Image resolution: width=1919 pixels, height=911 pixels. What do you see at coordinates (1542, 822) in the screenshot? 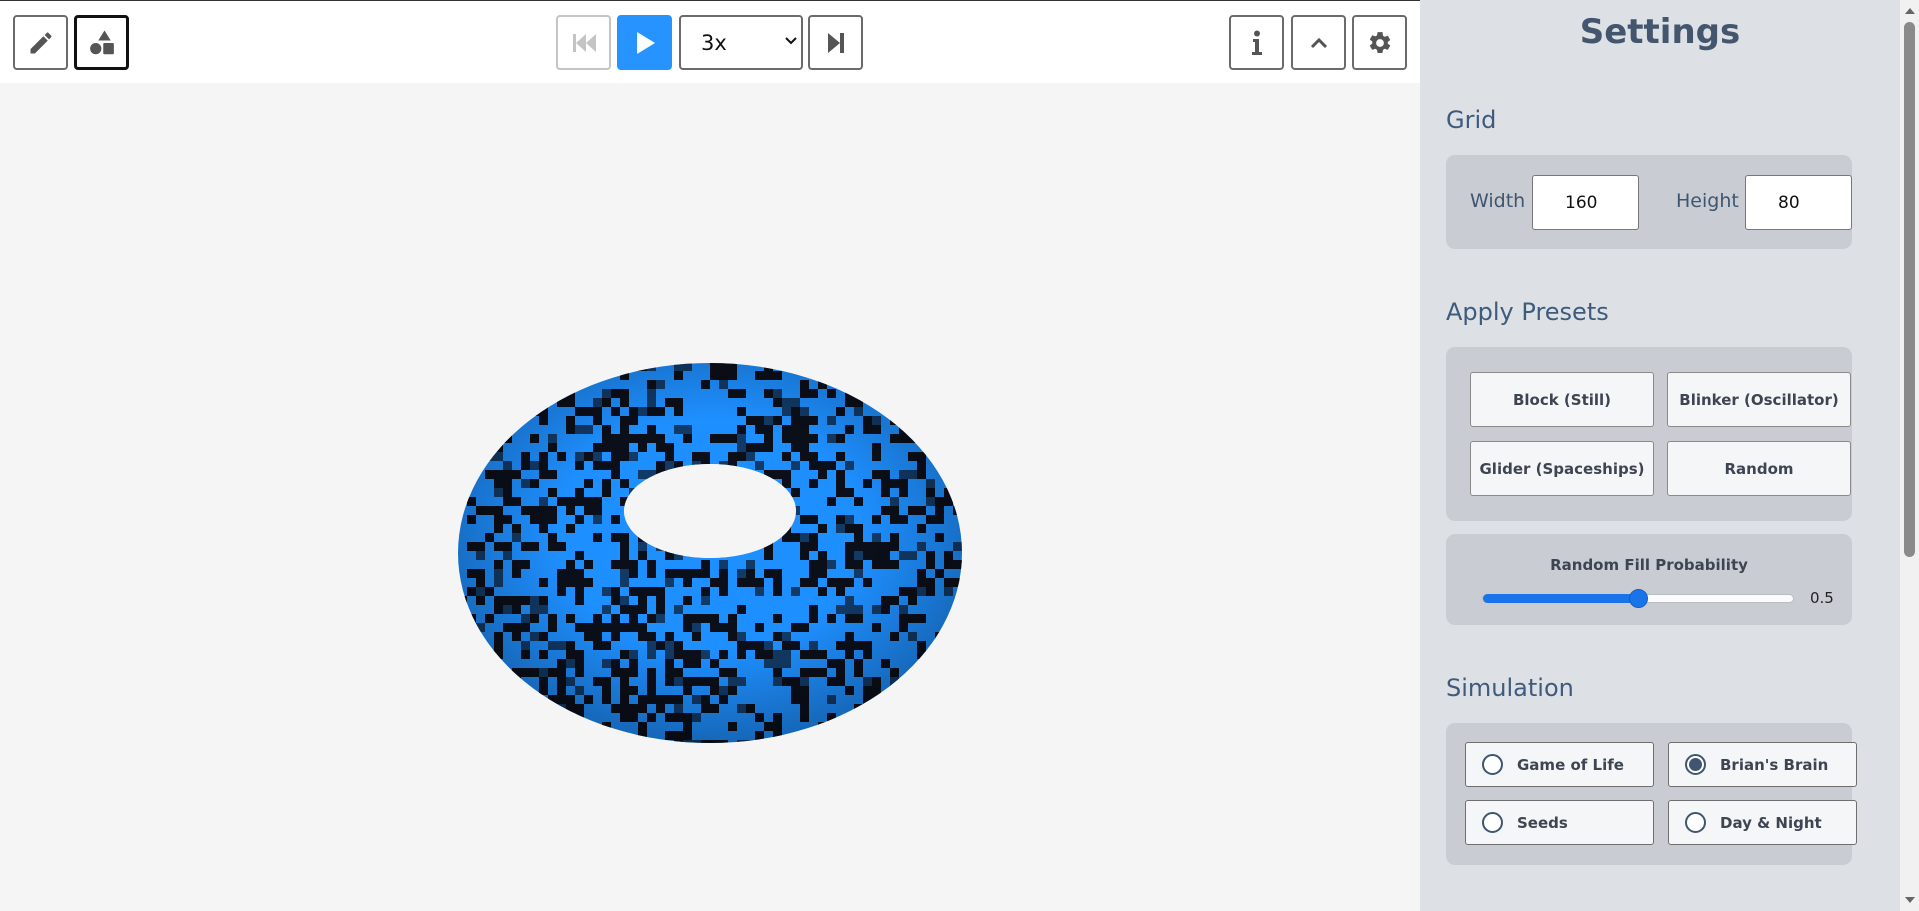
I see `sim-option-label: Seeds` at bounding box center [1542, 822].